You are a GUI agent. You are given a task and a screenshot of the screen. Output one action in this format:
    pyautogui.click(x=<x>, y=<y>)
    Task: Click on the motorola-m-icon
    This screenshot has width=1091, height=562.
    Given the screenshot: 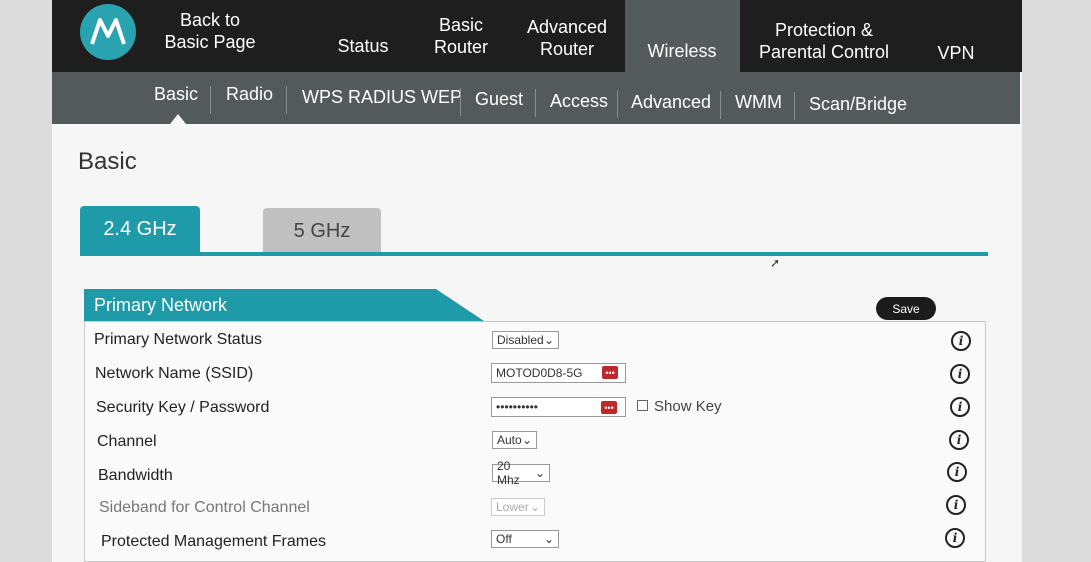 What is the action you would take?
    pyautogui.click(x=108, y=31)
    